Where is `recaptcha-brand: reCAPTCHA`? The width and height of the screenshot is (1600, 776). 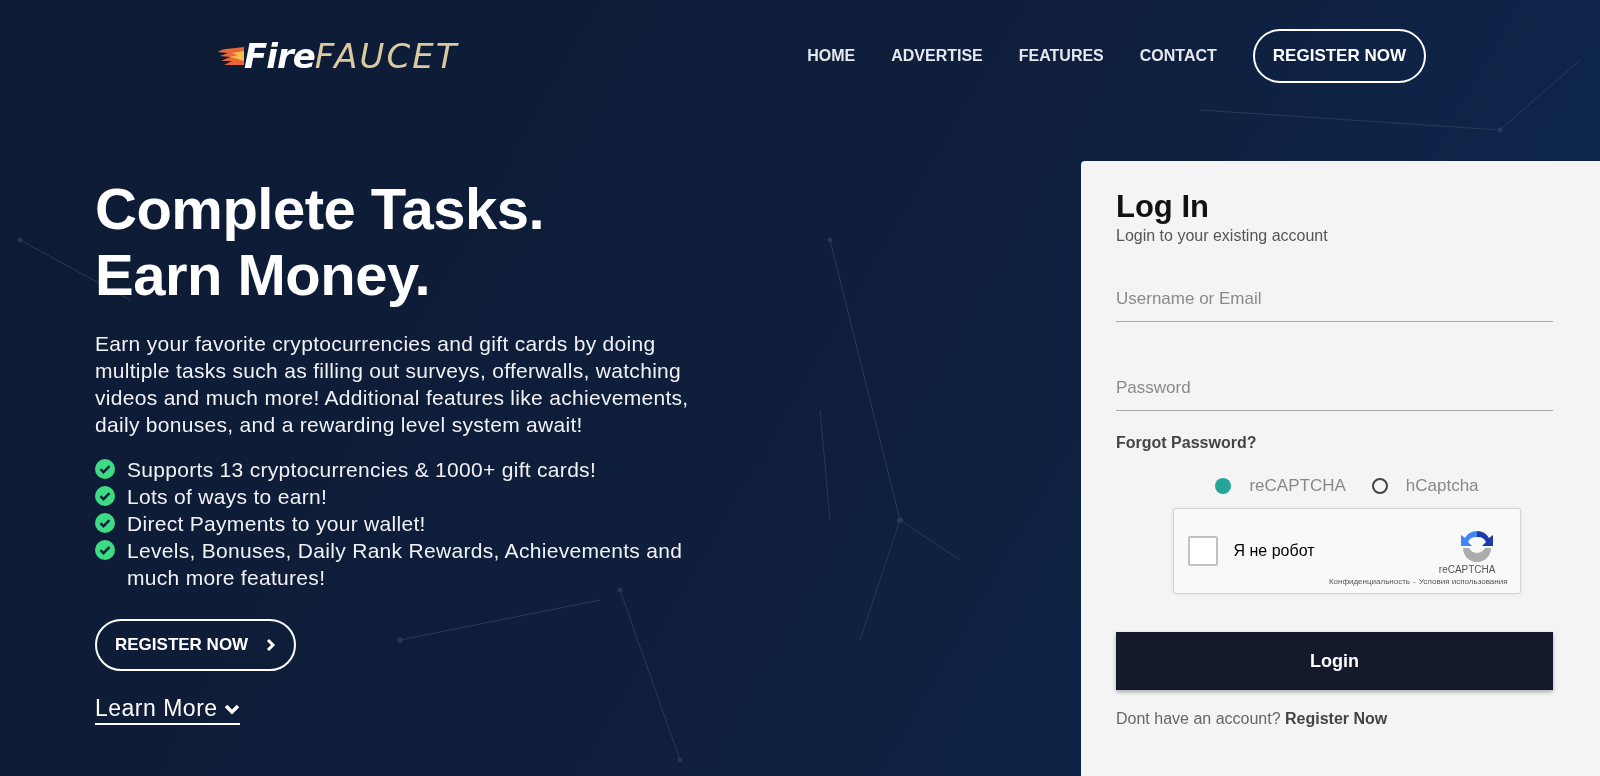 recaptcha-brand: reCAPTCHA is located at coordinates (1467, 569).